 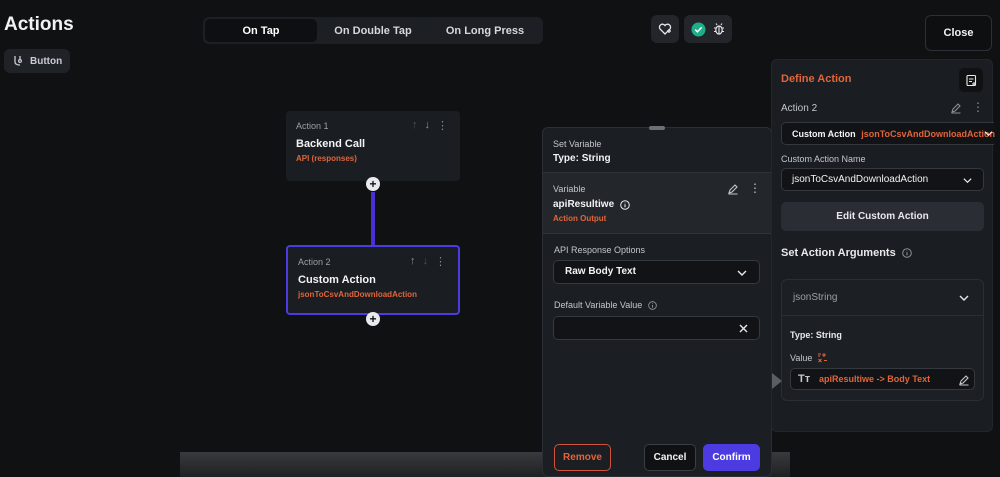 I want to click on arguments-heading: Set Action Arguments, so click(x=838, y=253).